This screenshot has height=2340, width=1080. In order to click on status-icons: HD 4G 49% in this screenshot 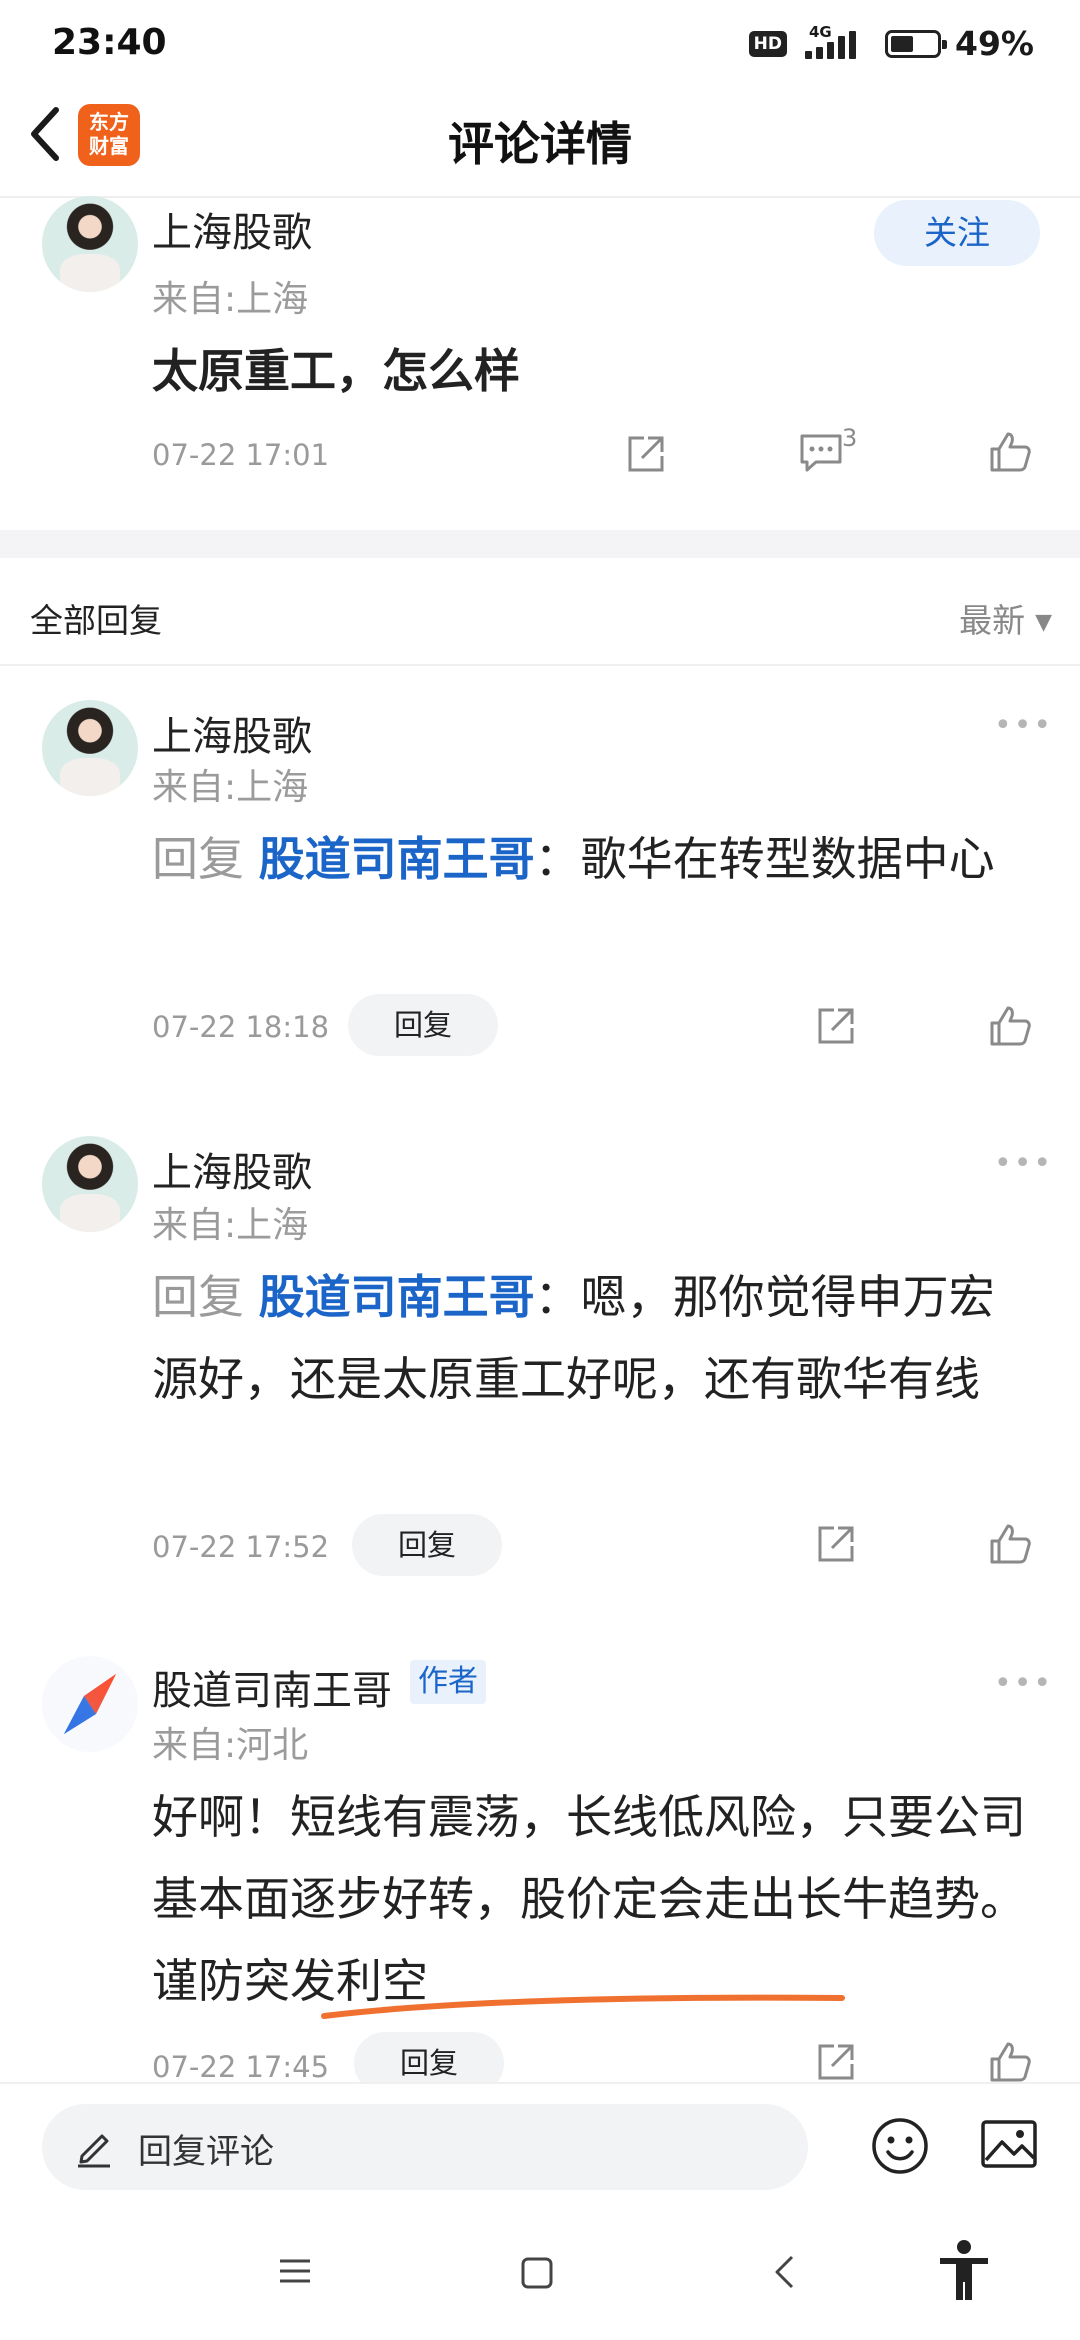, I will do `click(891, 43)`.